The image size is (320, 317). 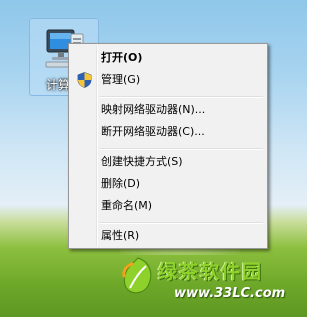 What do you see at coordinates (127, 205) in the screenshot?
I see `menu-item-label: 重命名(M)` at bounding box center [127, 205].